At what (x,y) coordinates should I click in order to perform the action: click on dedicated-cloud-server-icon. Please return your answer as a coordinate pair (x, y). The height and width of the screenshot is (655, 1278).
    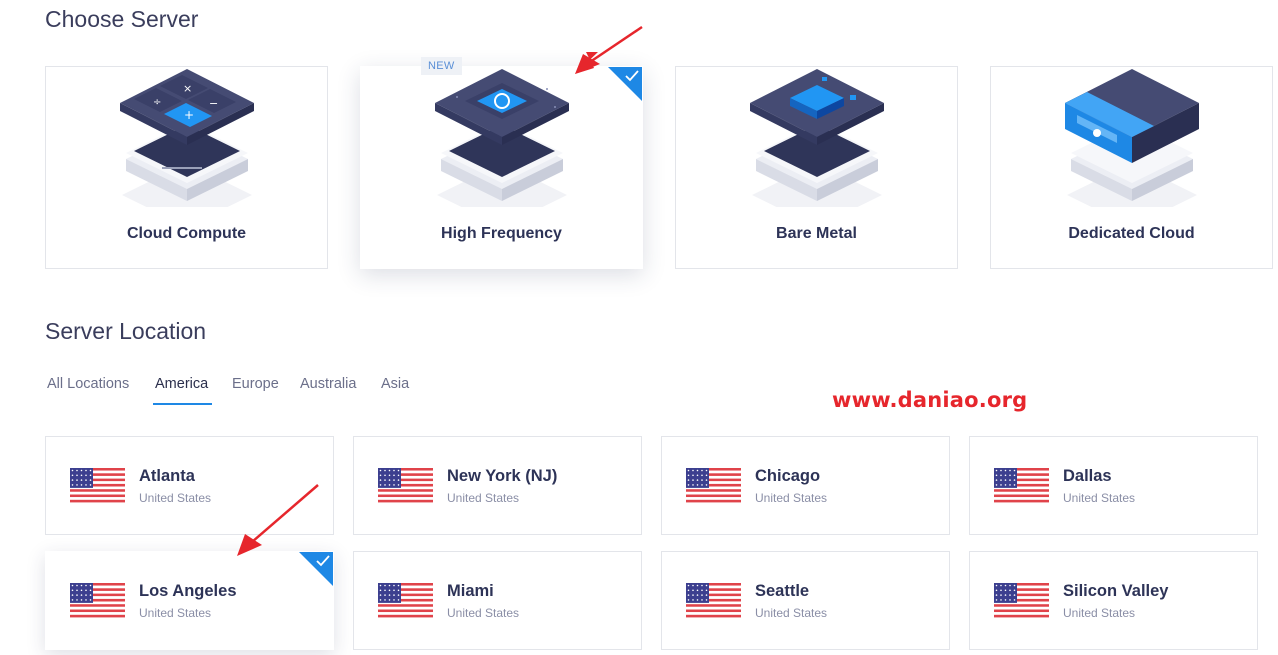
    Looking at the image, I should click on (1131, 138).